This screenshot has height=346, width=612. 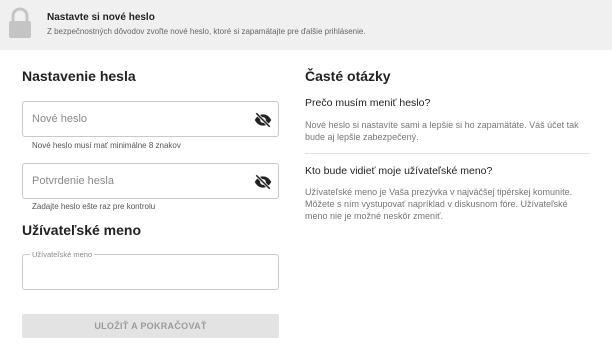 I want to click on save-continue-button: ULOŽIŤ A POKRAČOVAŤ, so click(x=150, y=326).